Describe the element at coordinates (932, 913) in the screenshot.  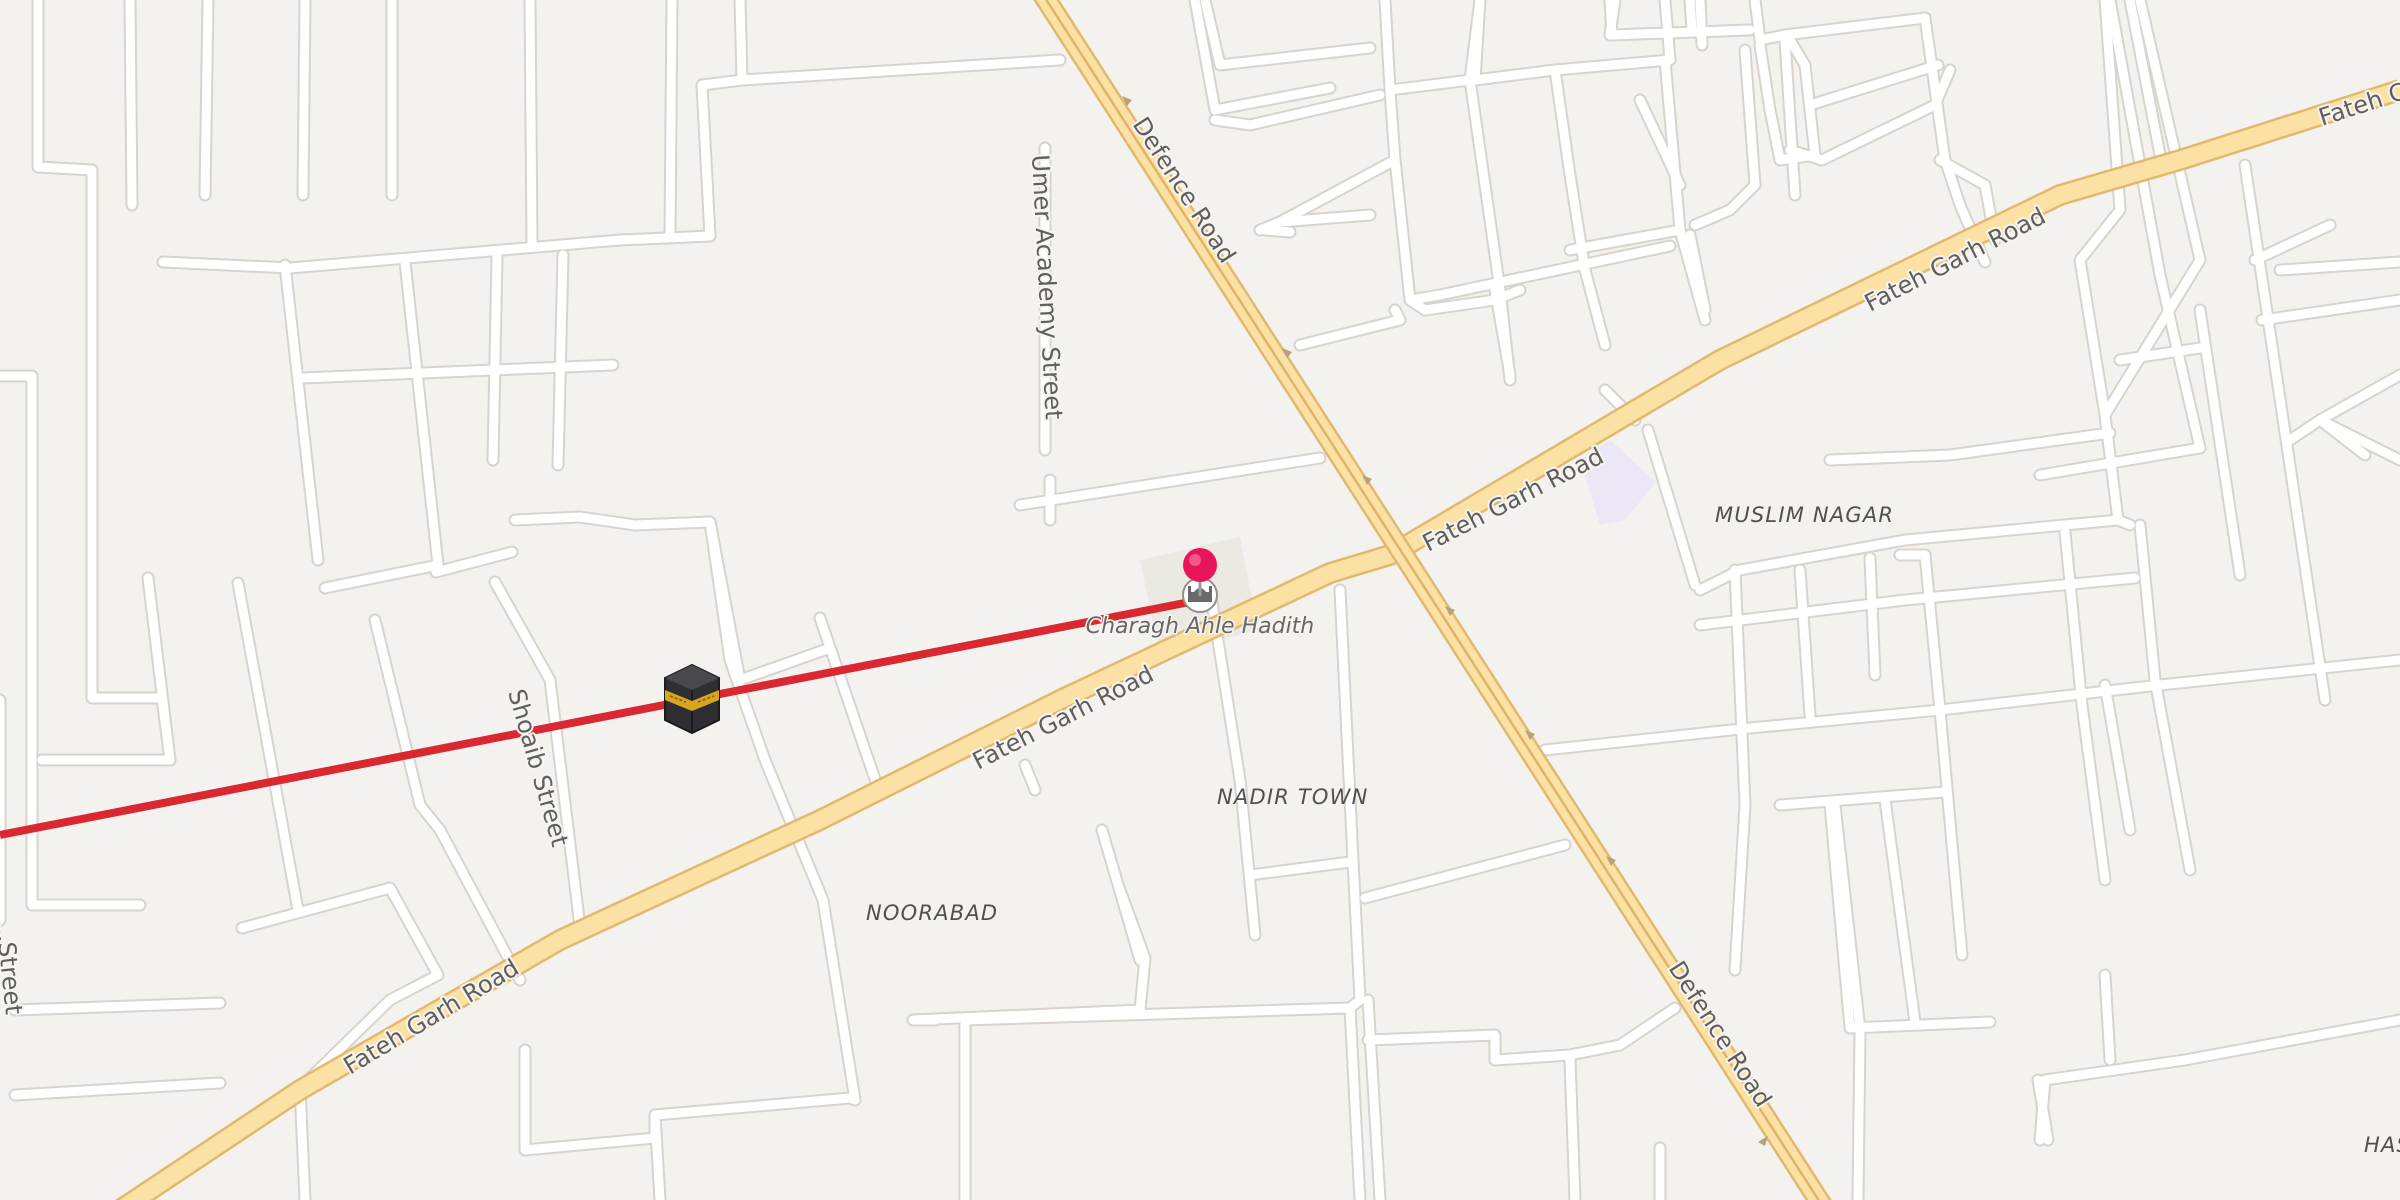
I see `area-label-noorabad: NOORABAD` at that location.